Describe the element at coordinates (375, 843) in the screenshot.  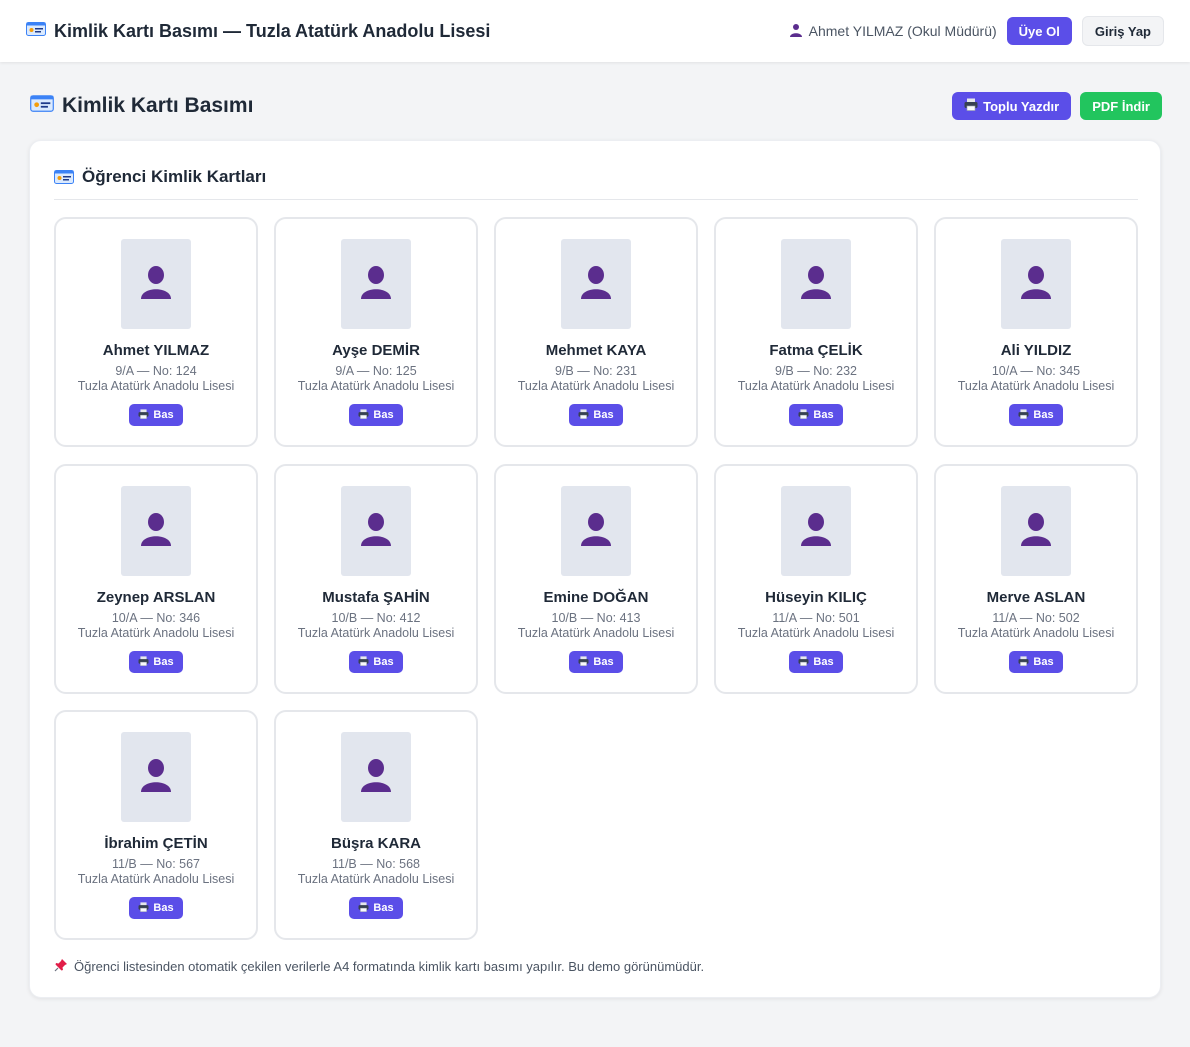
I see `student-name: Büşra KARA` at that location.